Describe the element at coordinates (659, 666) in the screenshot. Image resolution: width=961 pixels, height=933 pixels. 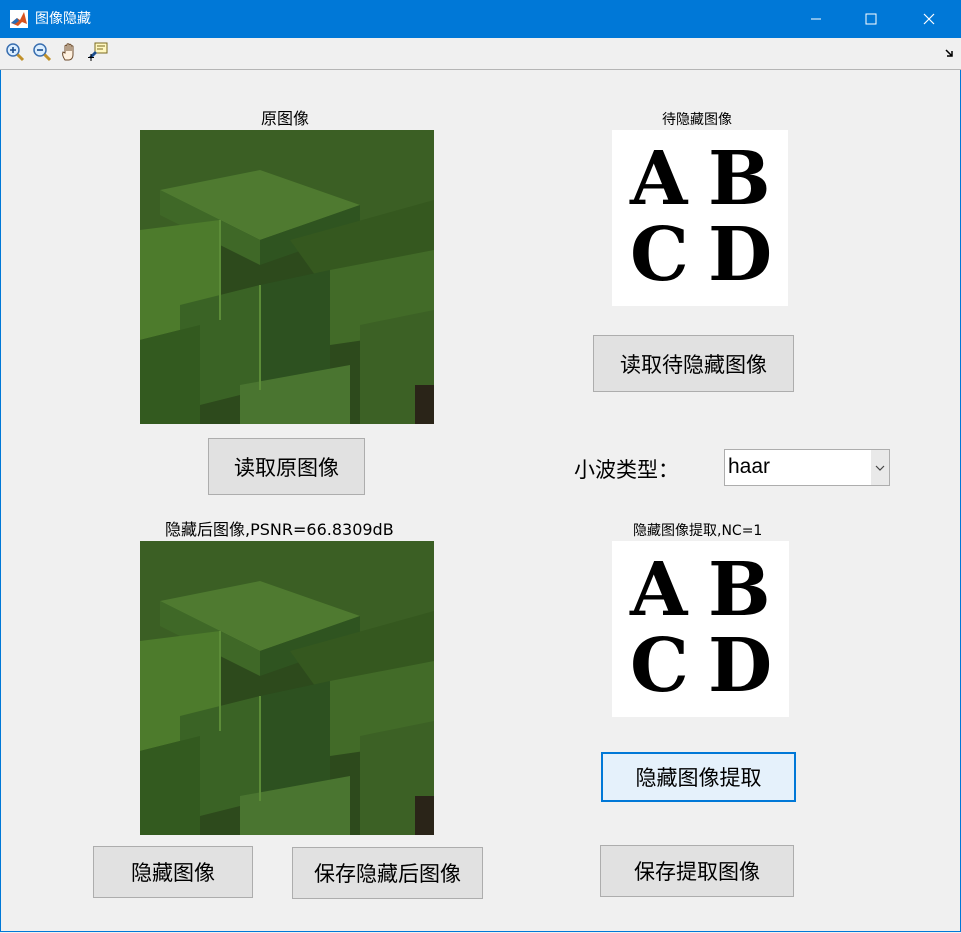
I see `extracted-letter: C` at that location.